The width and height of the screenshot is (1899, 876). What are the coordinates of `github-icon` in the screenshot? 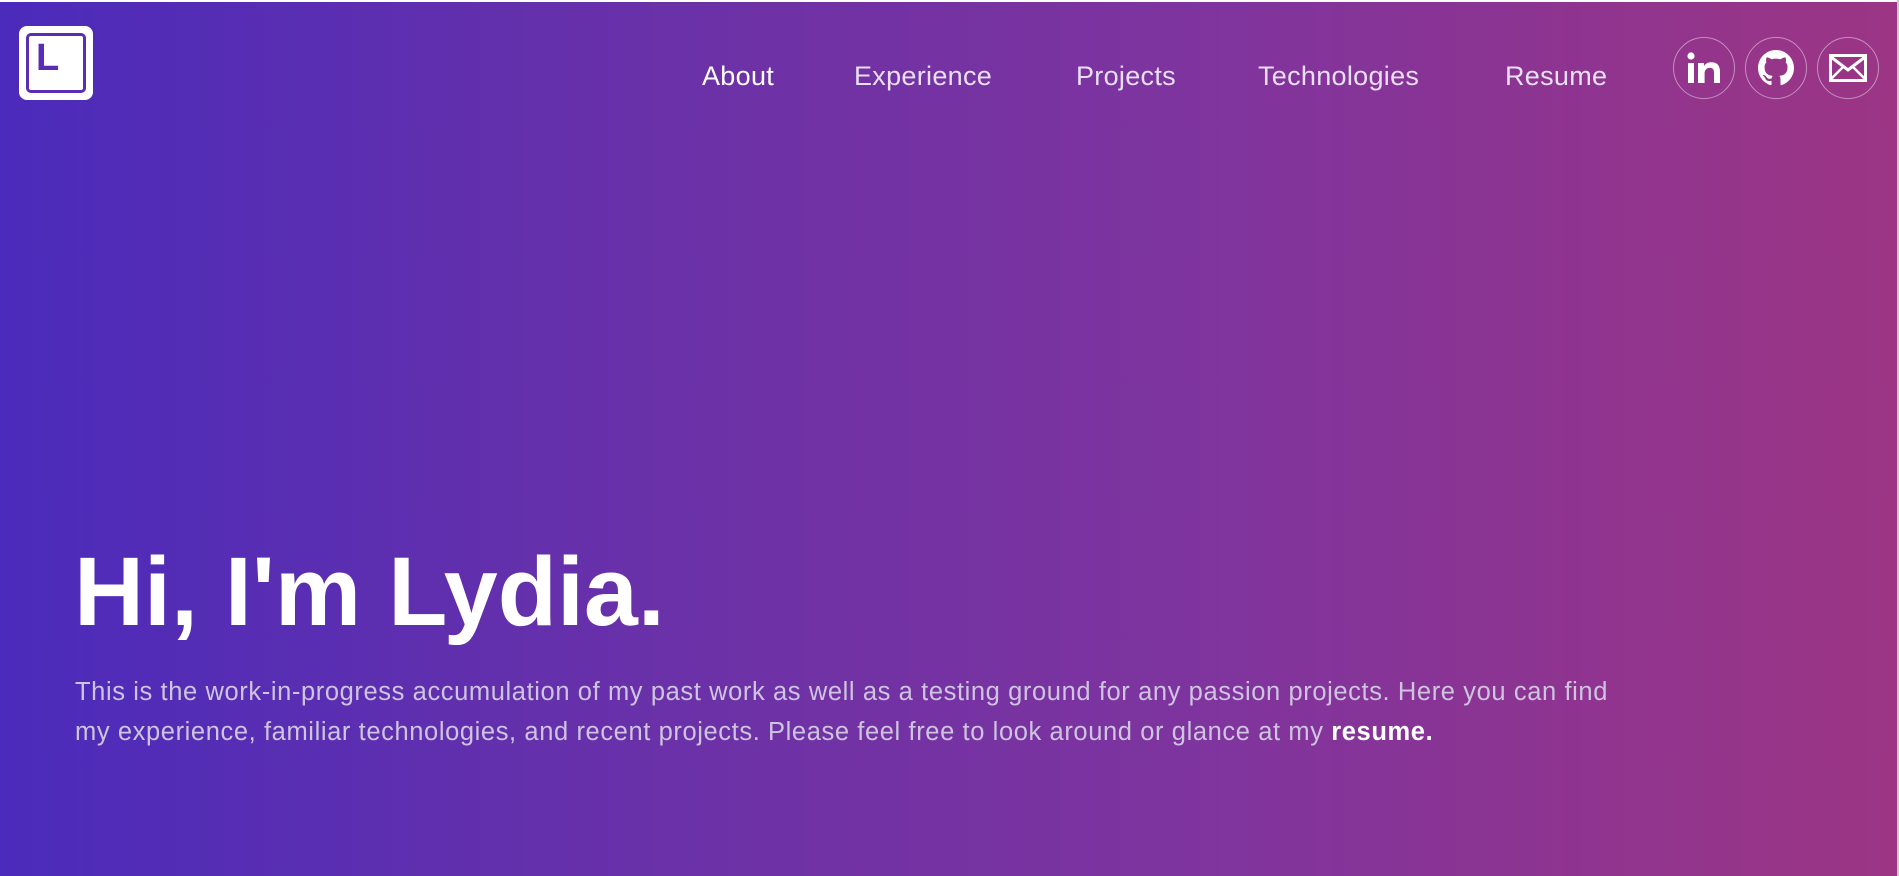 It's located at (1776, 68).